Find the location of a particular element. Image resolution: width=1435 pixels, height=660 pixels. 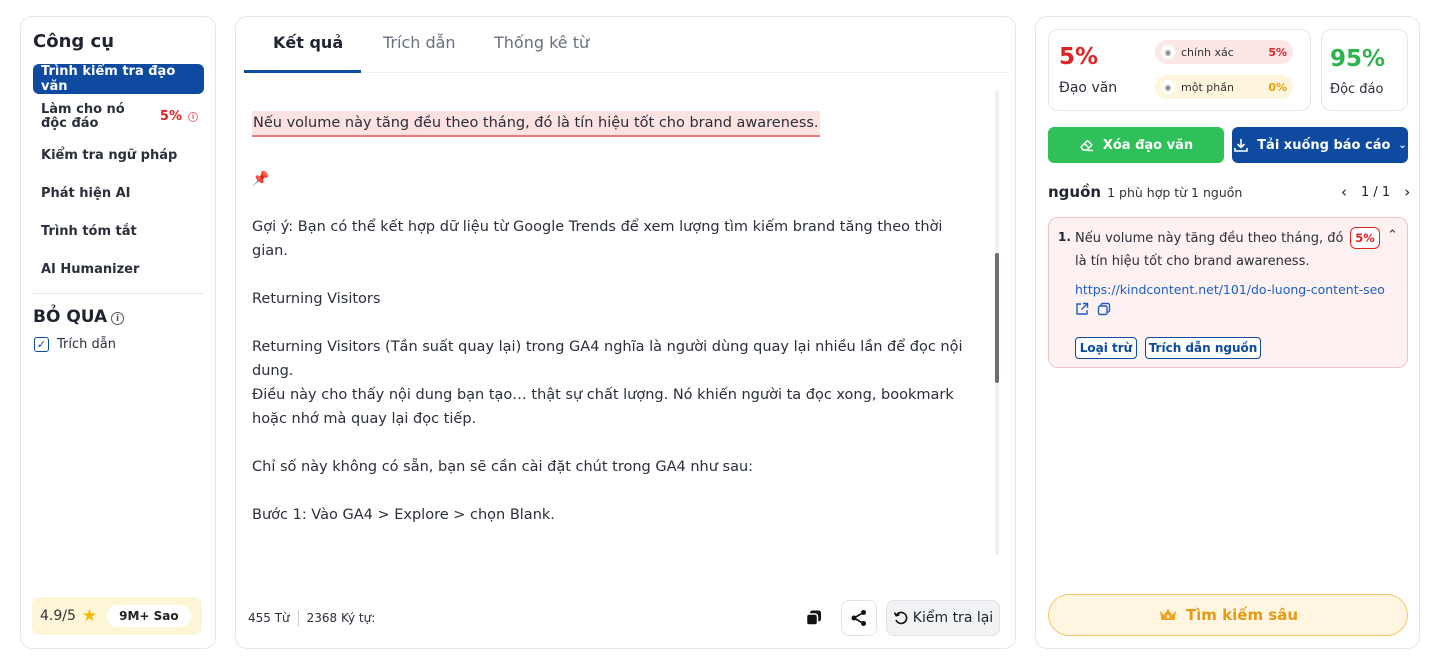

chevron-left-icon: ‹ is located at coordinates (1344, 192).